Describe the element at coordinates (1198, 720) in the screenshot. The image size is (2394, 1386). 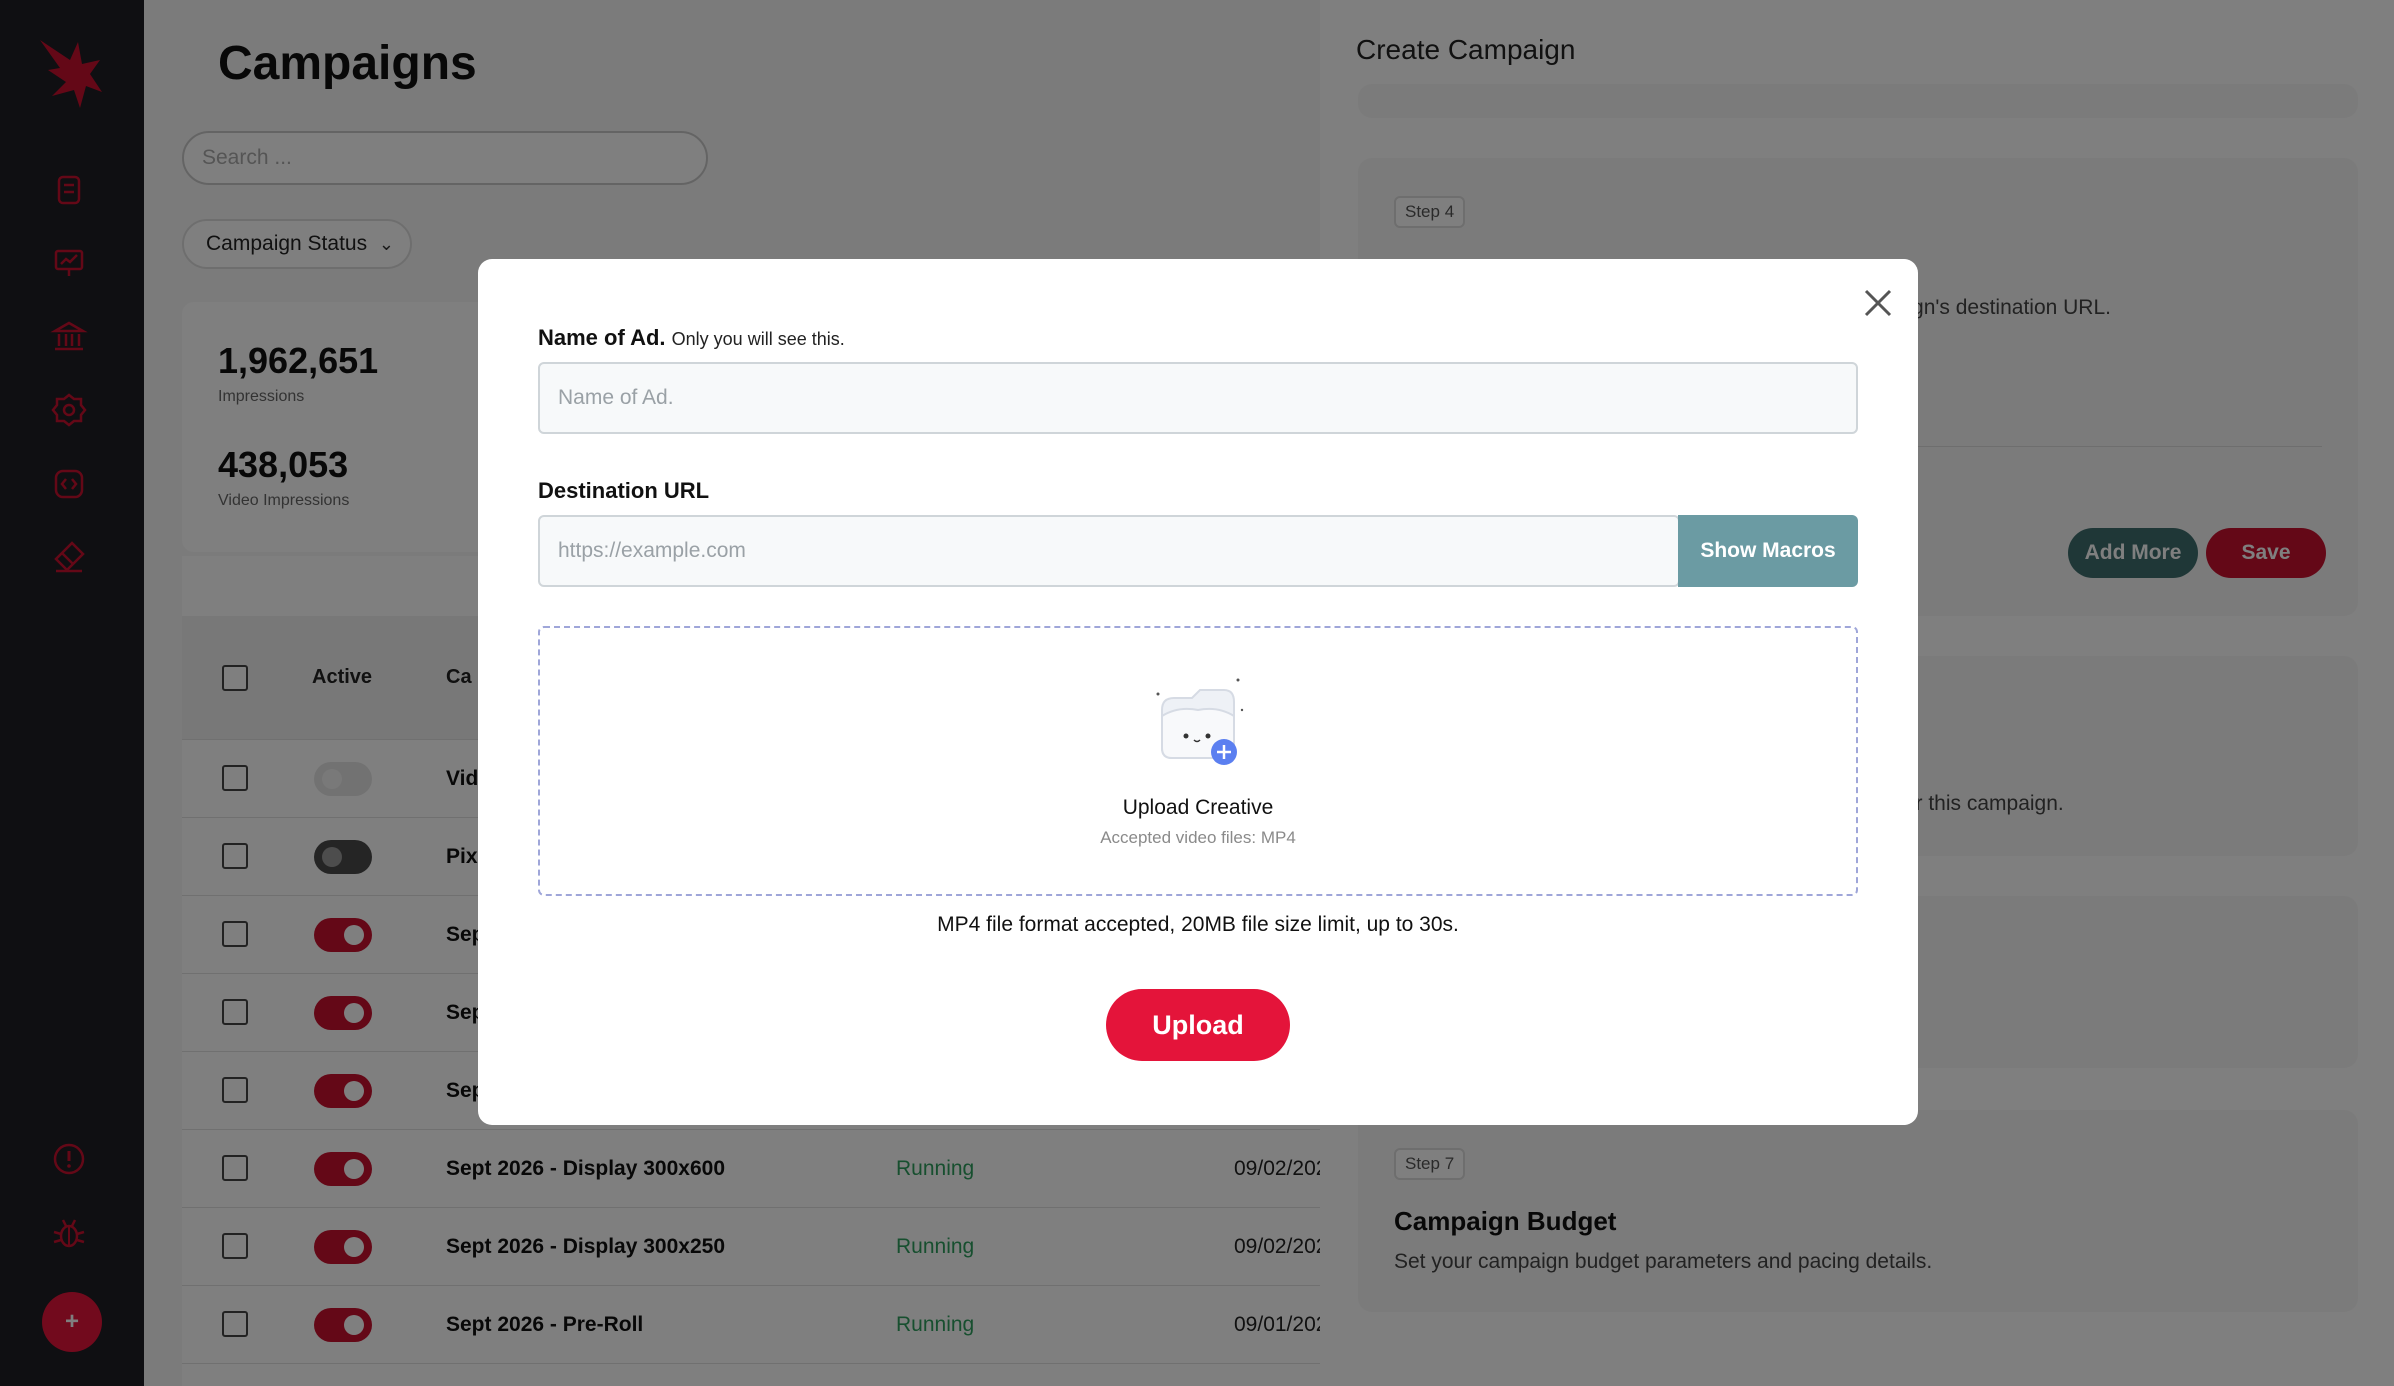
I see `folder-upload-icon` at that location.